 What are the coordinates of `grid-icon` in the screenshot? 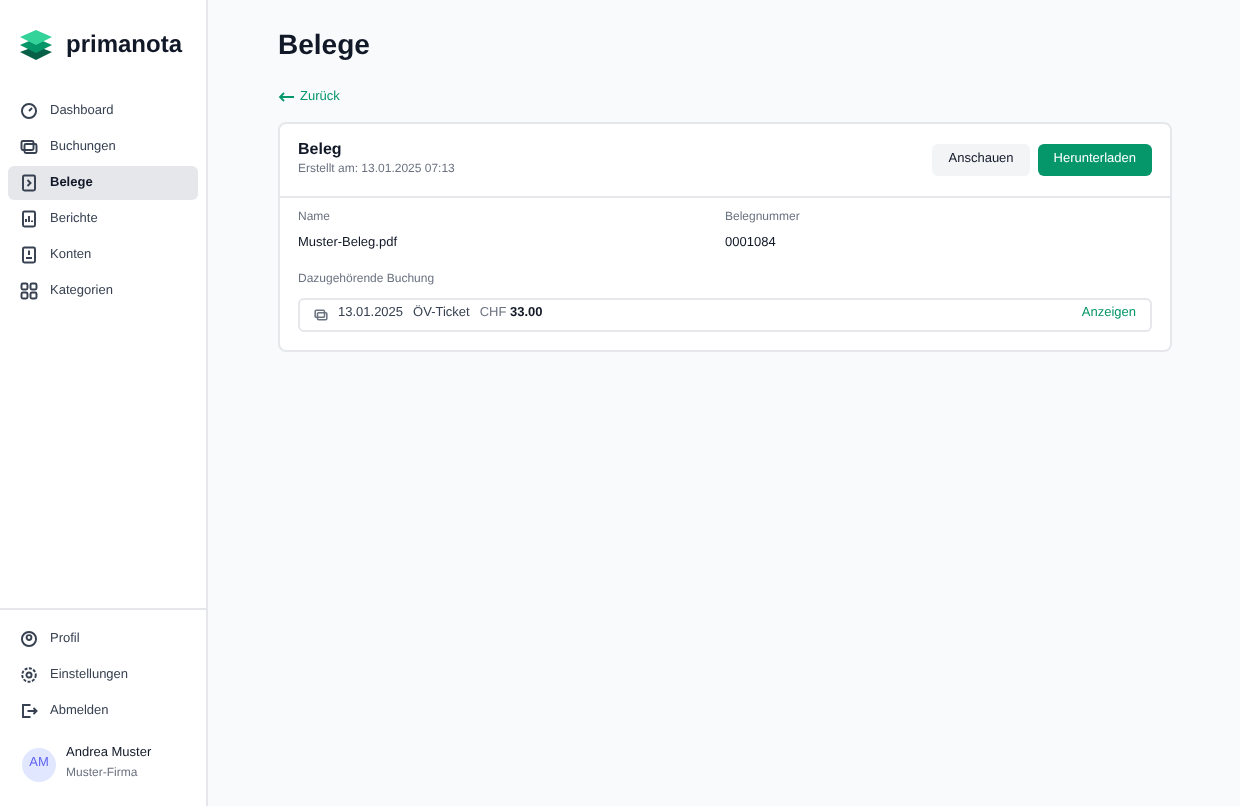 It's located at (29, 291).